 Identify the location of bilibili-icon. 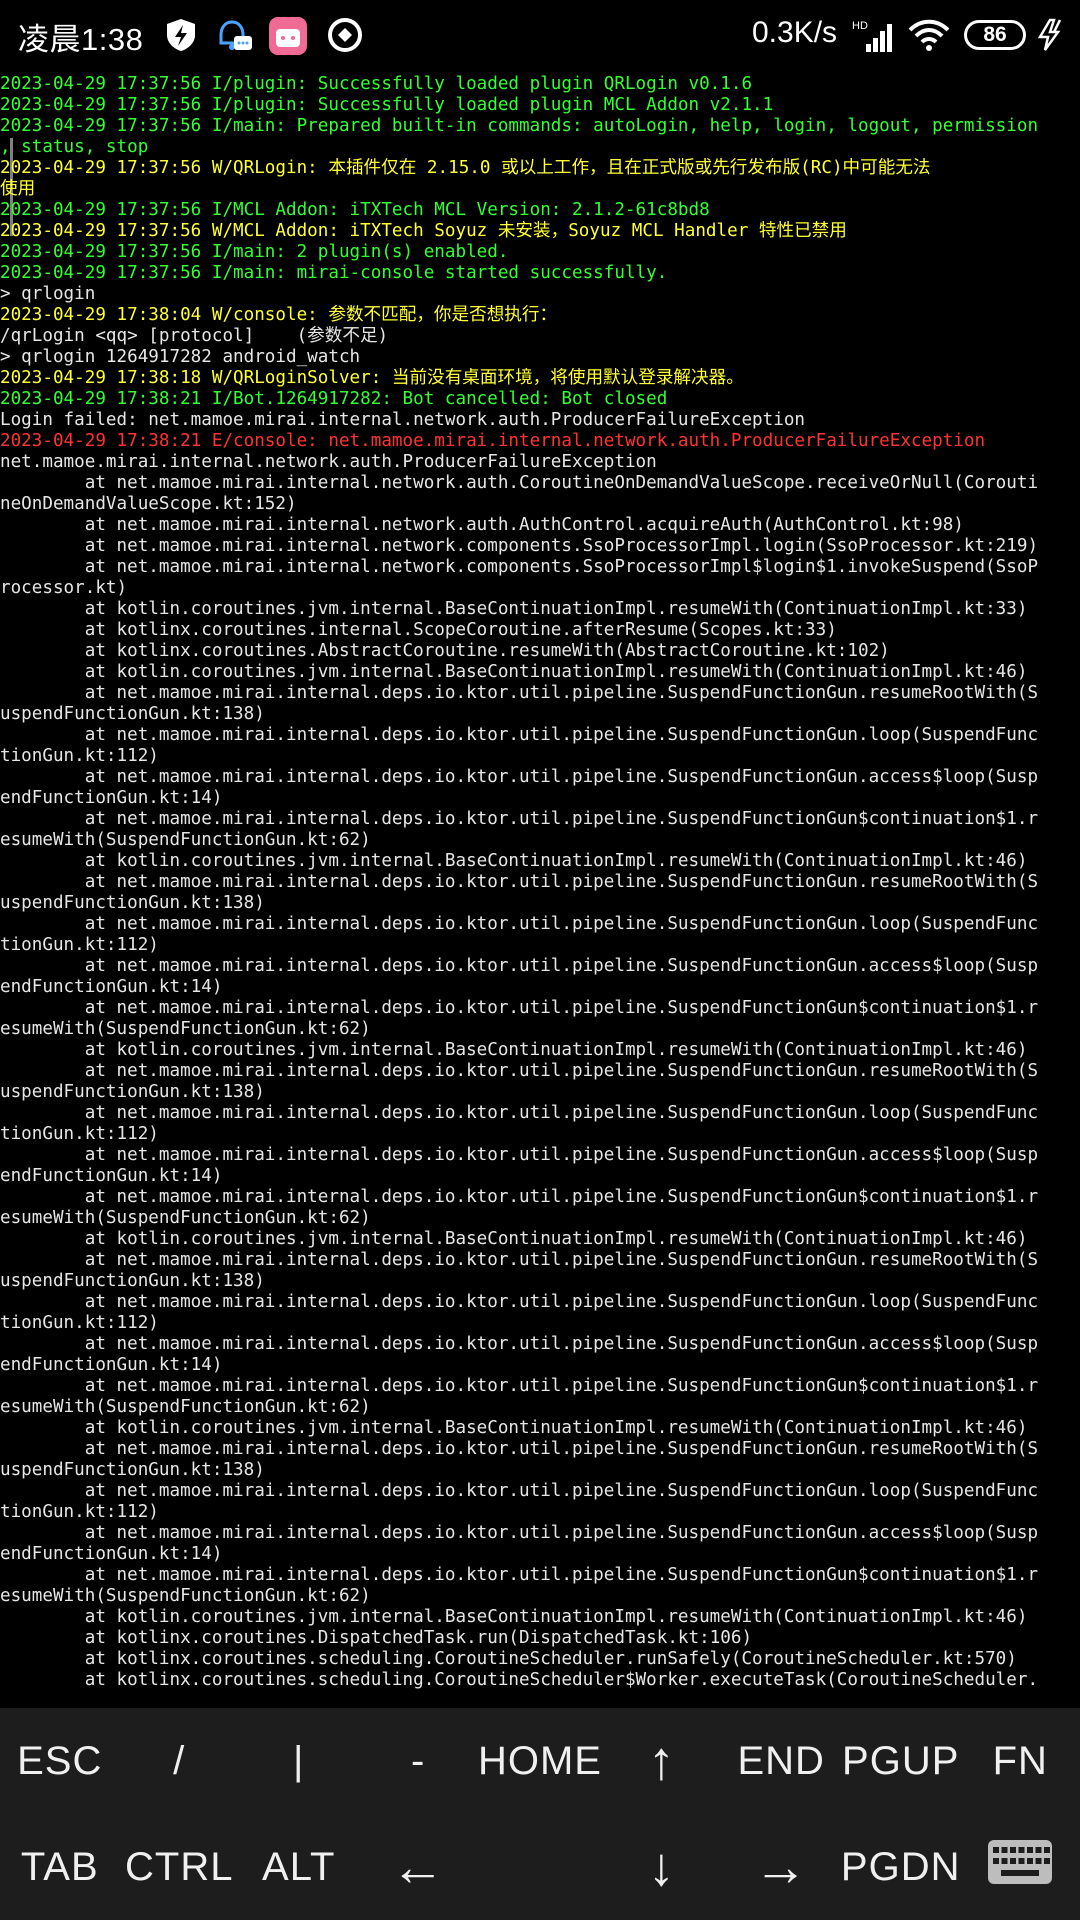
(287, 35).